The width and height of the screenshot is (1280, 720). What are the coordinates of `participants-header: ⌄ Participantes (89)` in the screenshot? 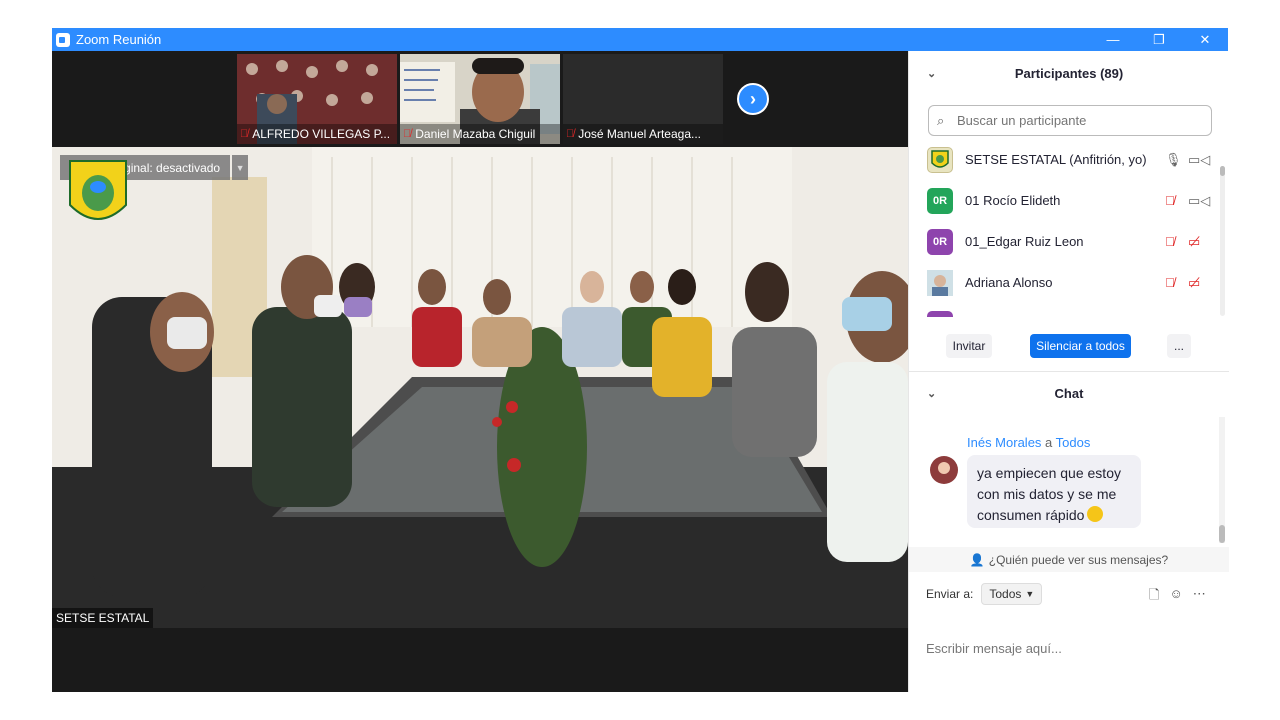 It's located at (1069, 73).